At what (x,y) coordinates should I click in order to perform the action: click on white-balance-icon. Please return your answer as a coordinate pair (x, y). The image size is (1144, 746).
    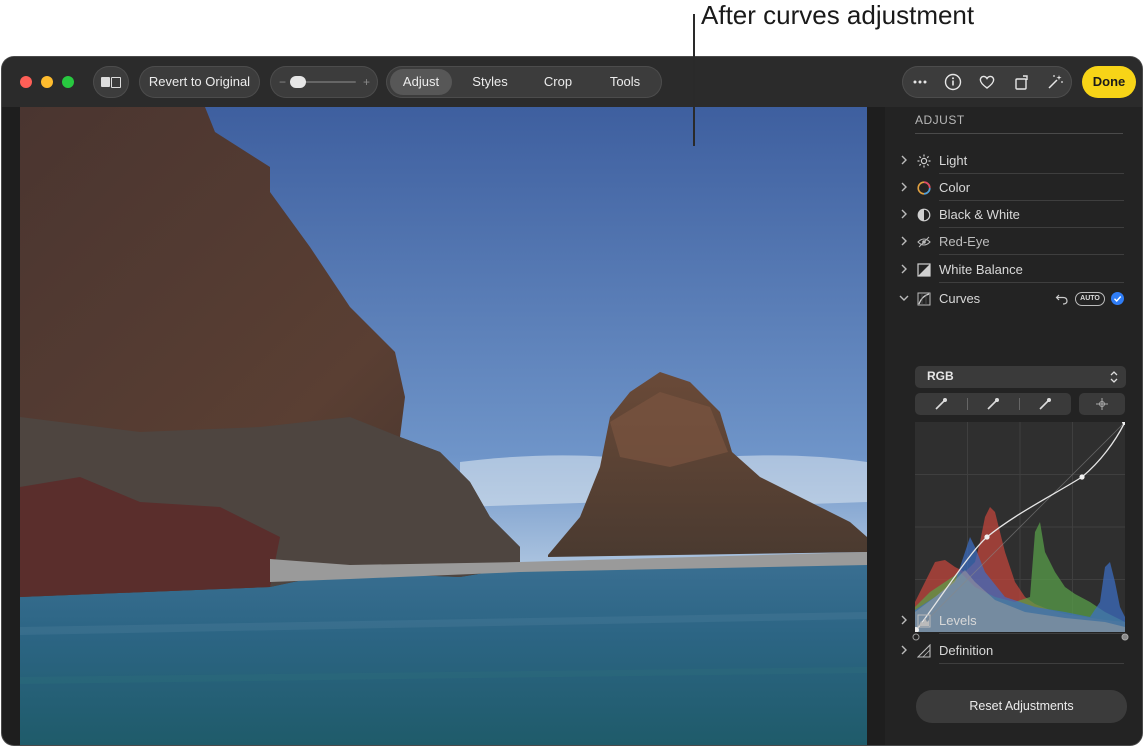
    Looking at the image, I should click on (924, 270).